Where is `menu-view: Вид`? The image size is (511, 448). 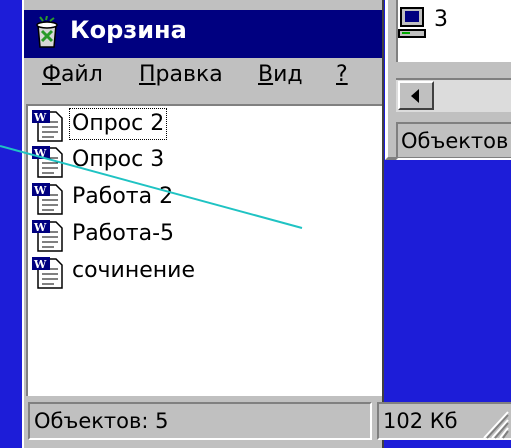 menu-view: Вид is located at coordinates (280, 74).